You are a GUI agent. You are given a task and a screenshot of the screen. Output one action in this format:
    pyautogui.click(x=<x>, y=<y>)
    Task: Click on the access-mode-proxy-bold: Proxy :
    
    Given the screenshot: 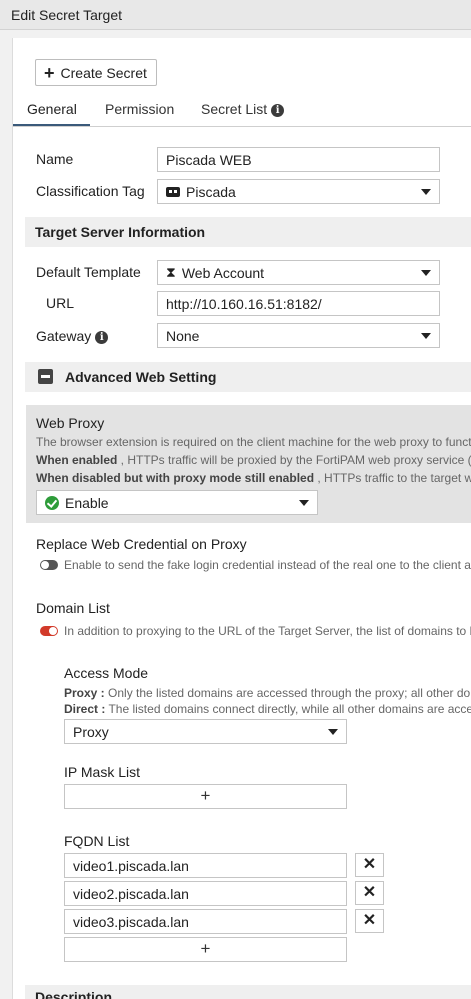 What is the action you would take?
    pyautogui.click(x=84, y=693)
    